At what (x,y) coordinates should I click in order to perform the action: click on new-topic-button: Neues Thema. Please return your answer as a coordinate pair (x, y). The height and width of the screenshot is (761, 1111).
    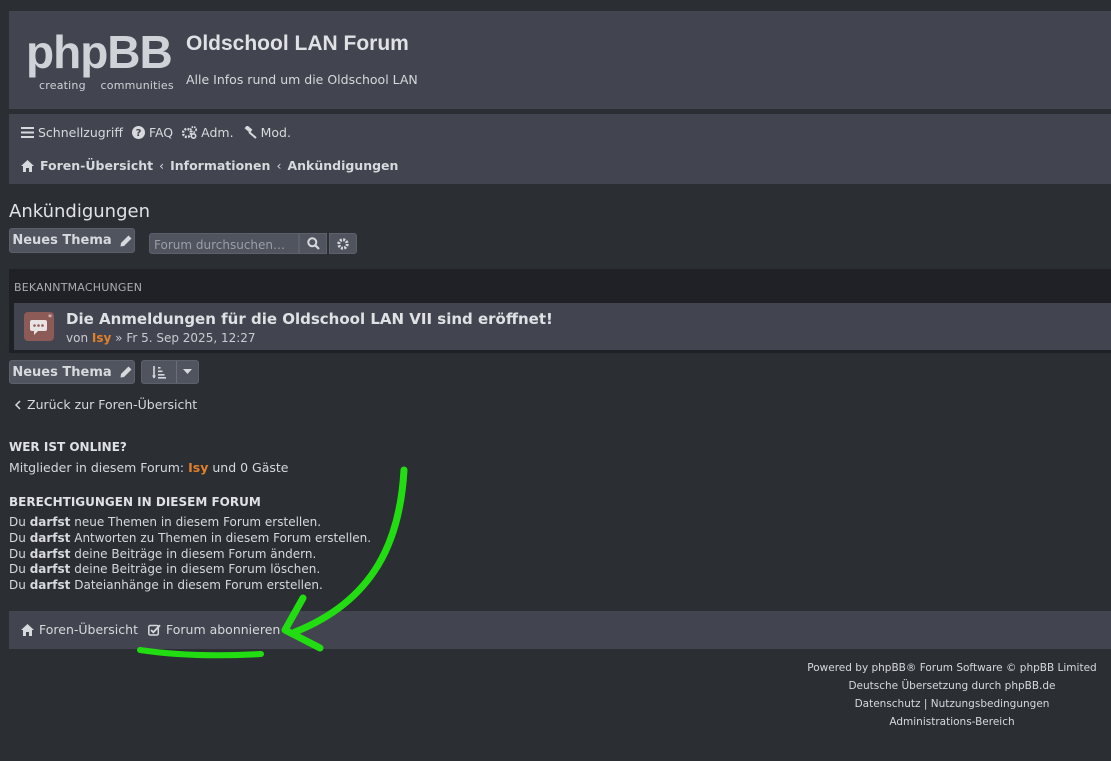
    Looking at the image, I should click on (72, 240).